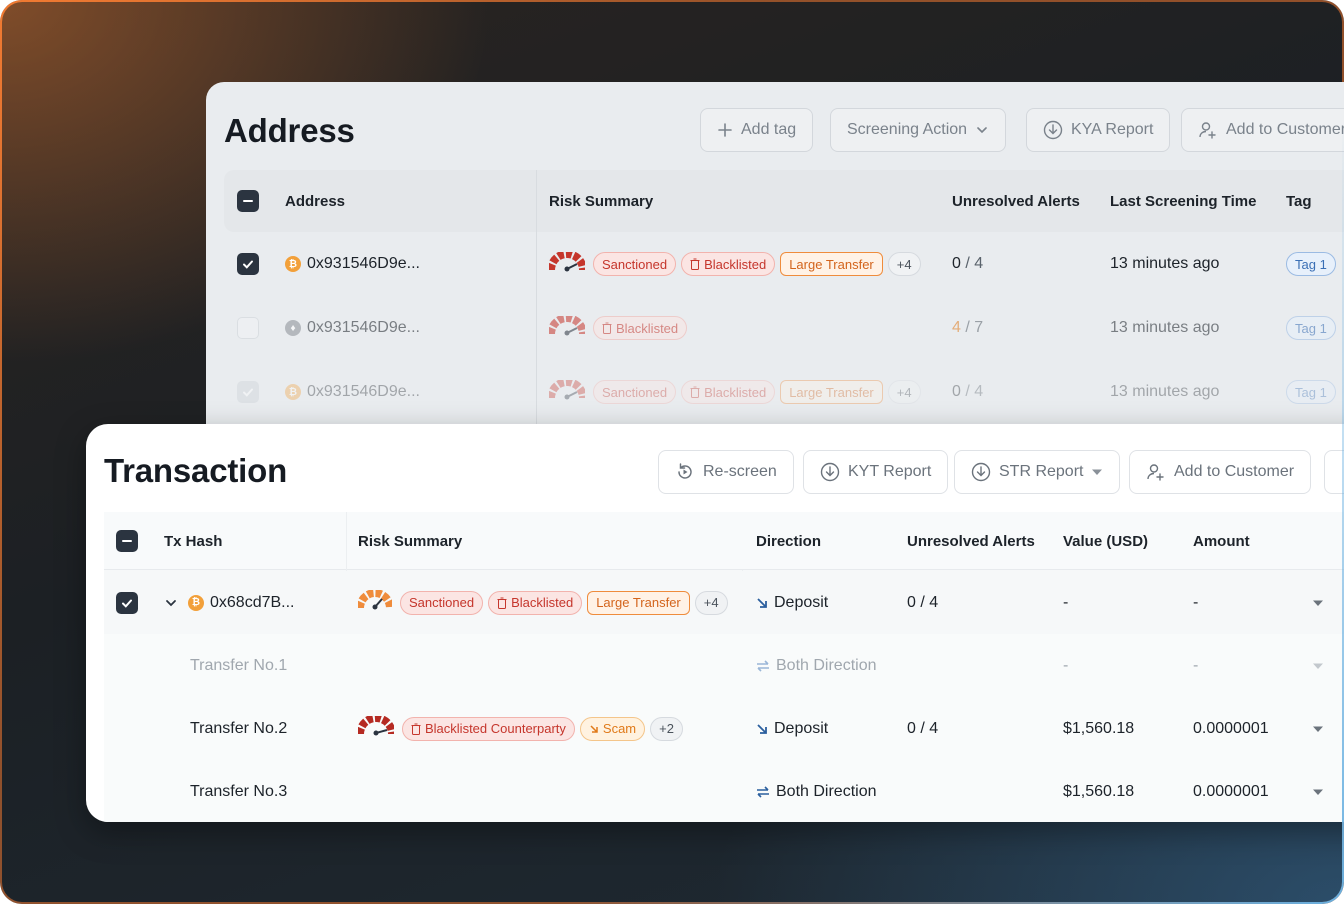 The height and width of the screenshot is (904, 1344). Describe the element at coordinates (956, 327) in the screenshot. I see `alerts-open: 4` at that location.